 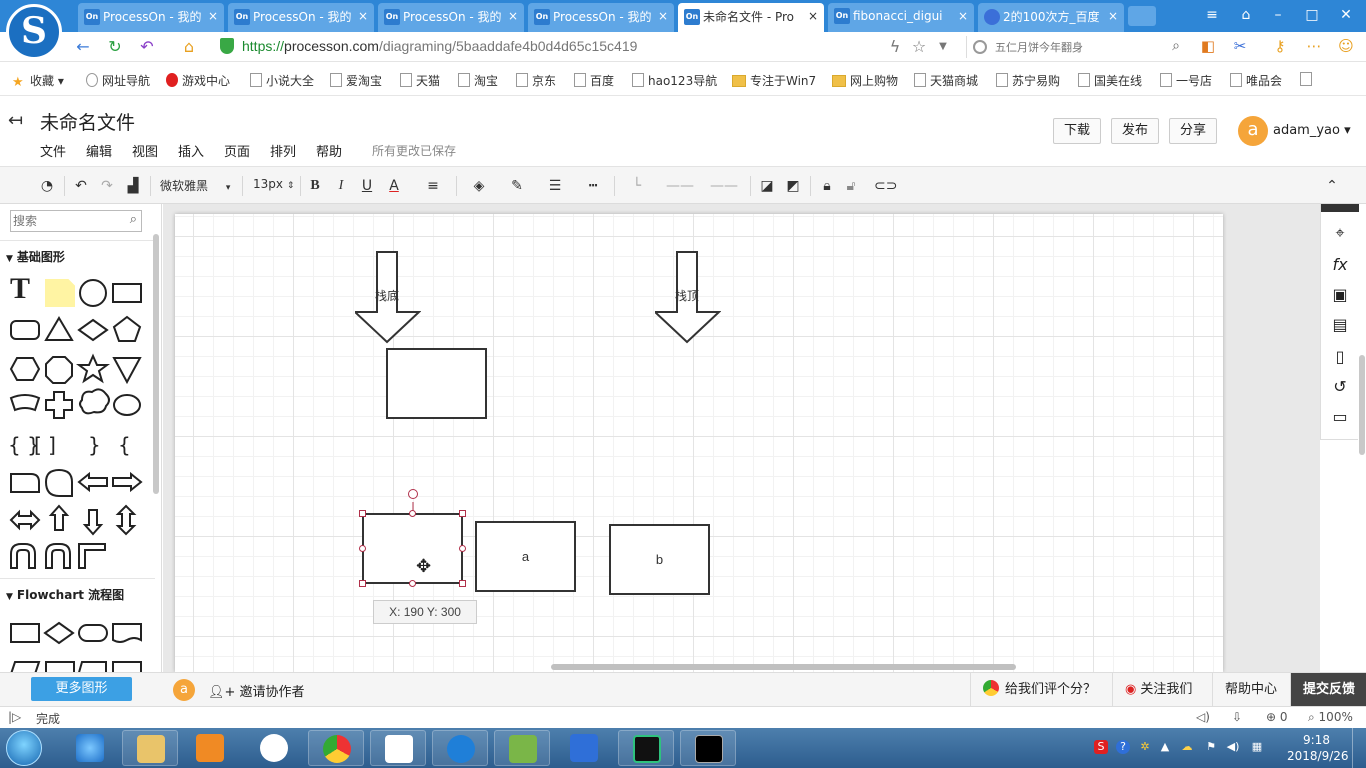 What do you see at coordinates (118, 80) in the screenshot?
I see `bookmark-item: 网址导航` at bounding box center [118, 80].